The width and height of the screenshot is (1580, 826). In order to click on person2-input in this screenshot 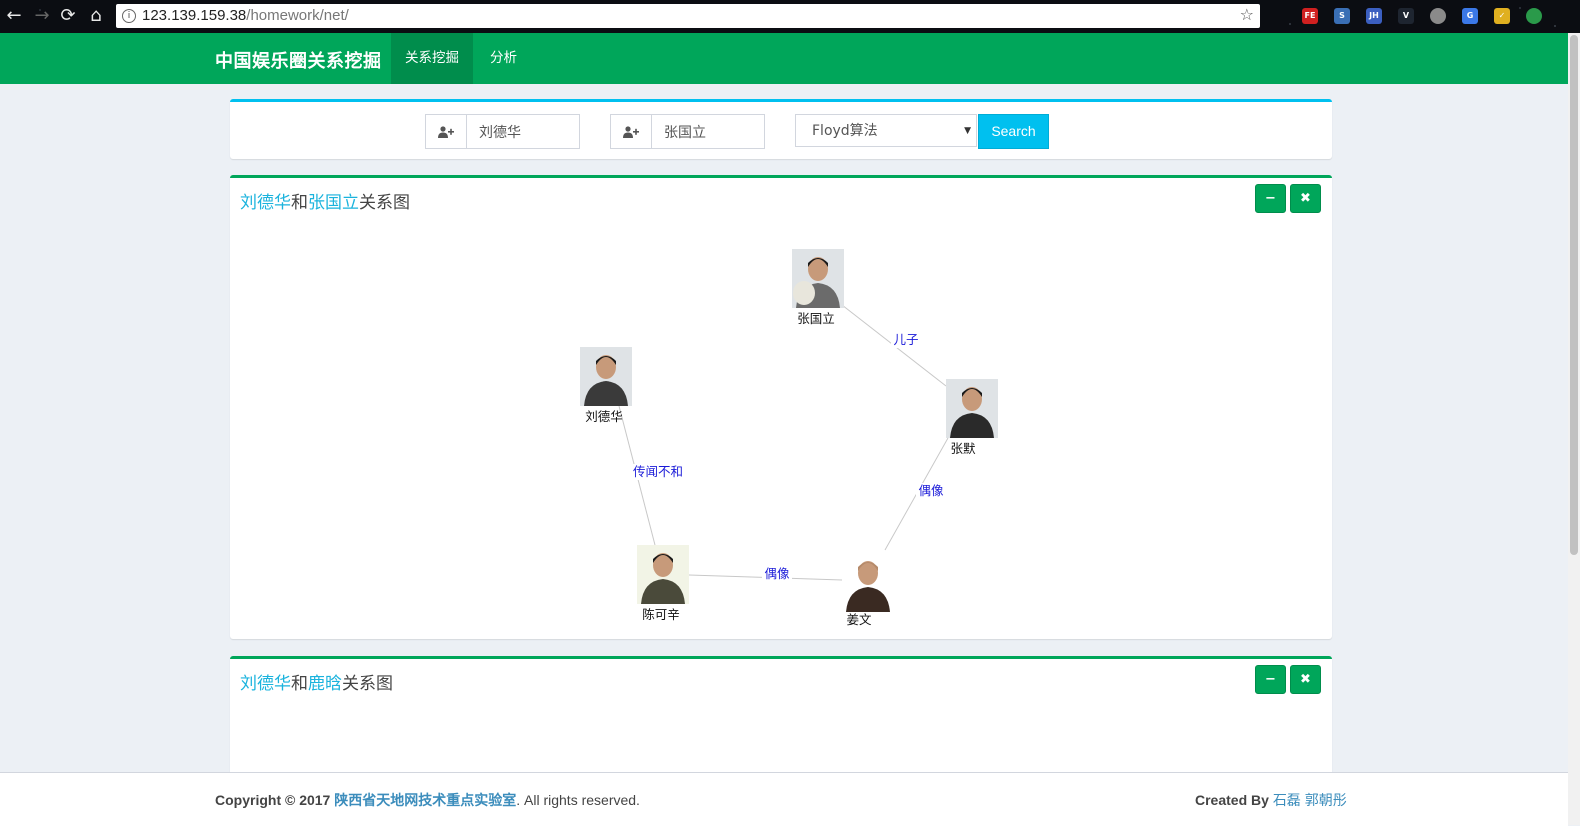, I will do `click(708, 131)`.